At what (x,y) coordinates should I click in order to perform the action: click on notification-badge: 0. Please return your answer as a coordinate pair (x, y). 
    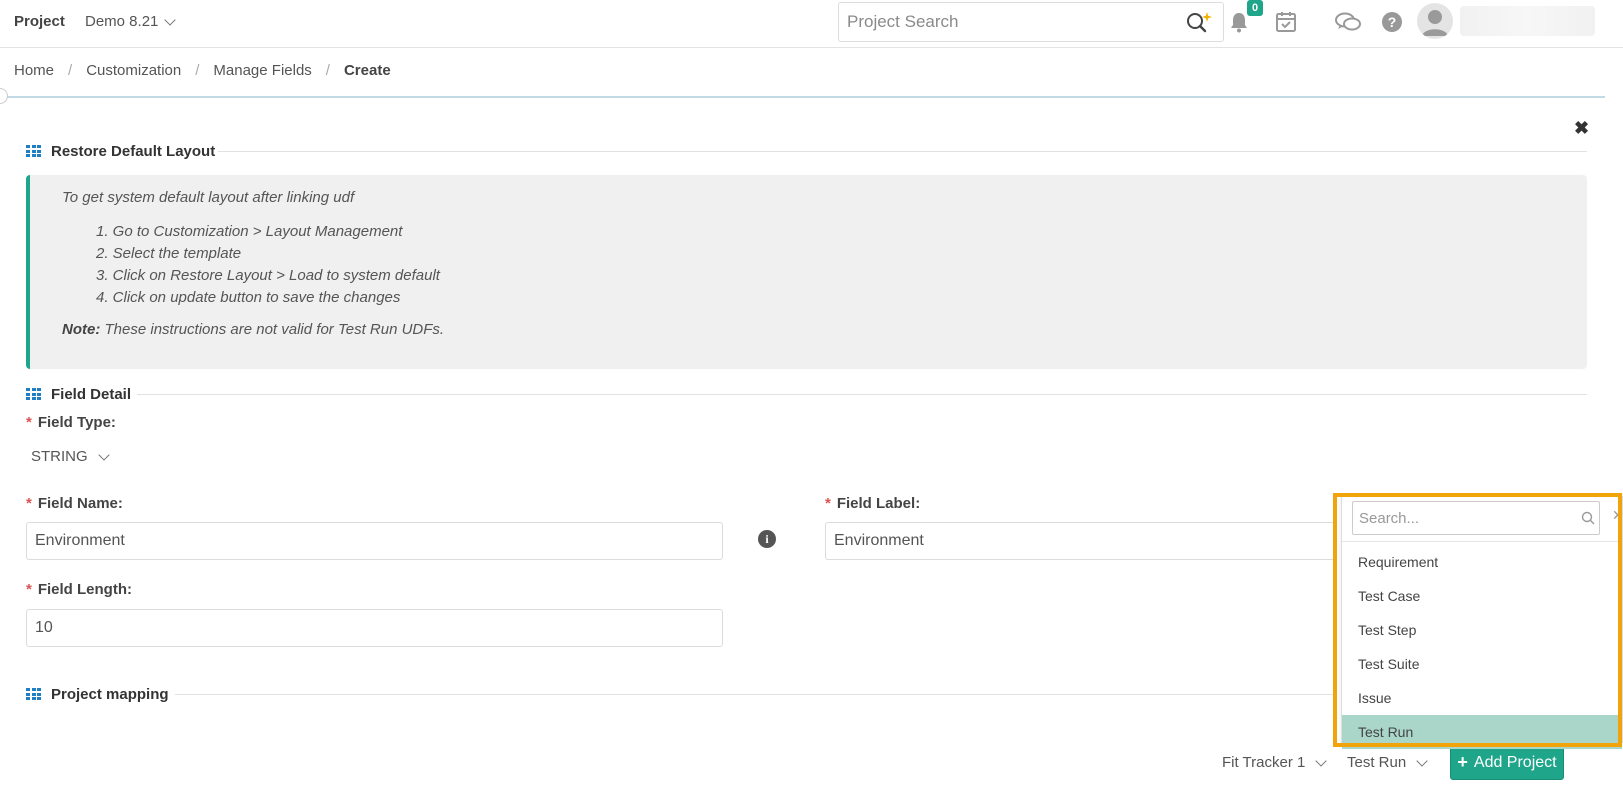
    Looking at the image, I should click on (1255, 8).